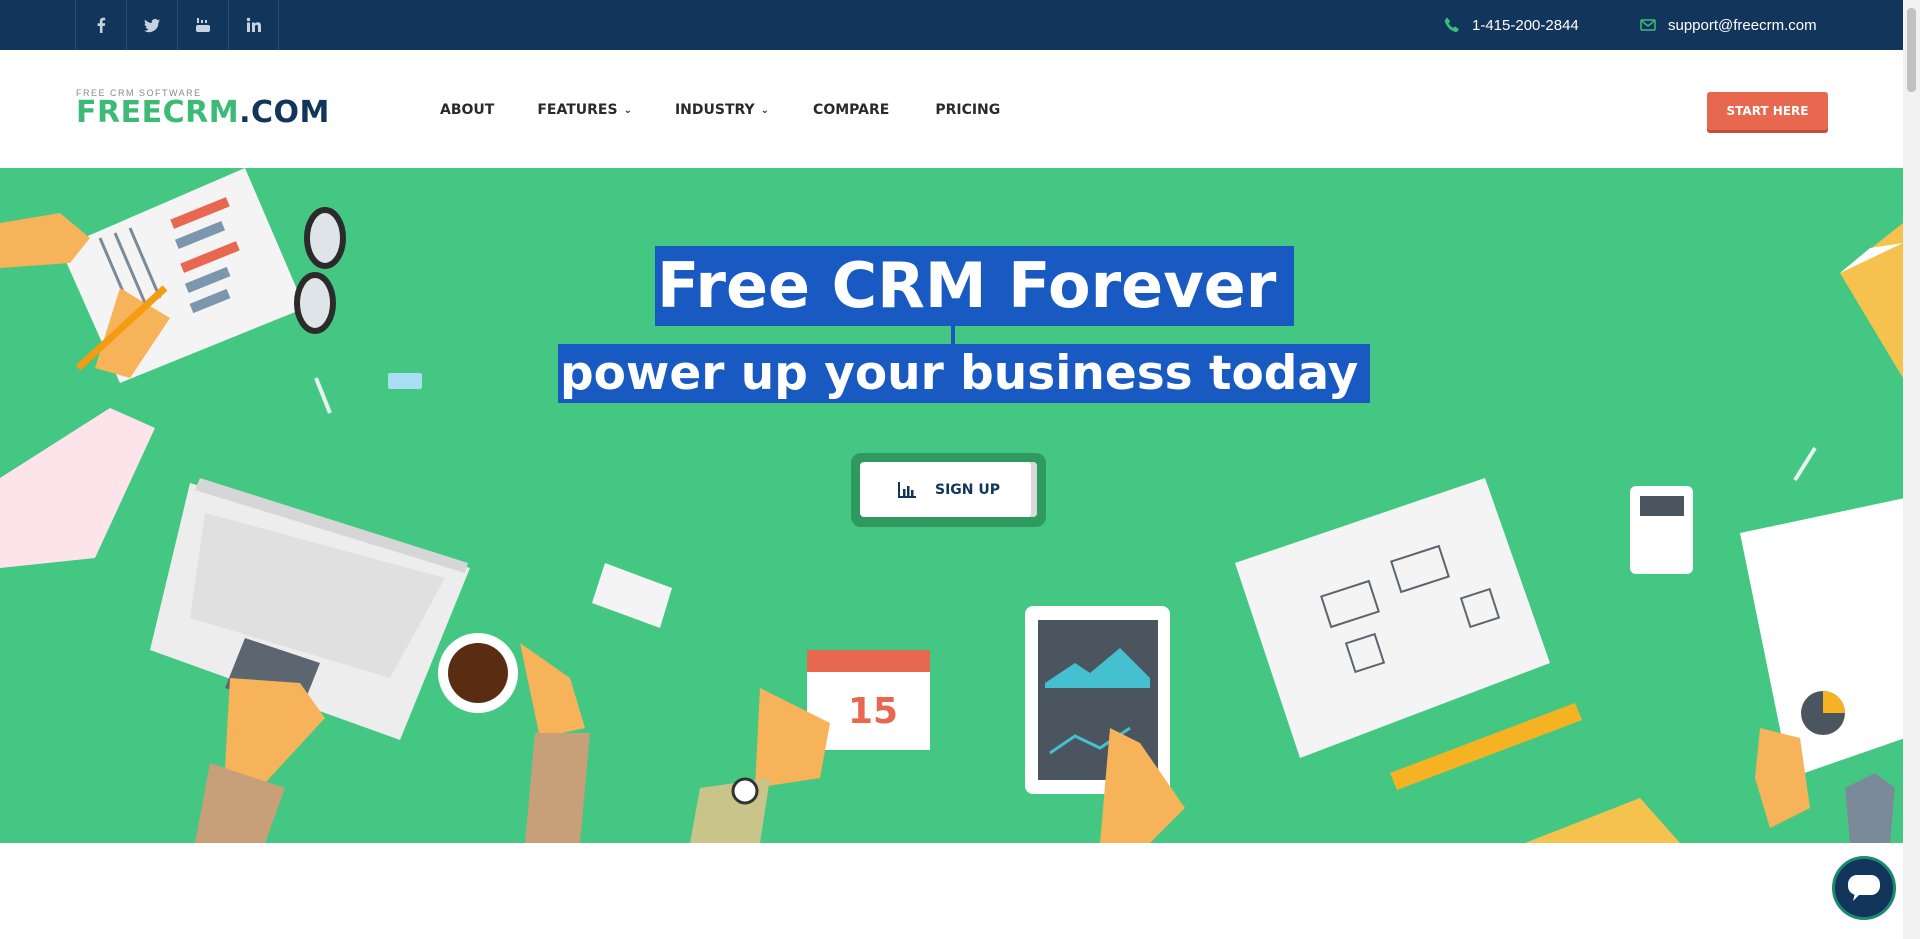 Image resolution: width=1920 pixels, height=939 pixels. I want to click on phone-contact: 1-415-200-2844, so click(1511, 25).